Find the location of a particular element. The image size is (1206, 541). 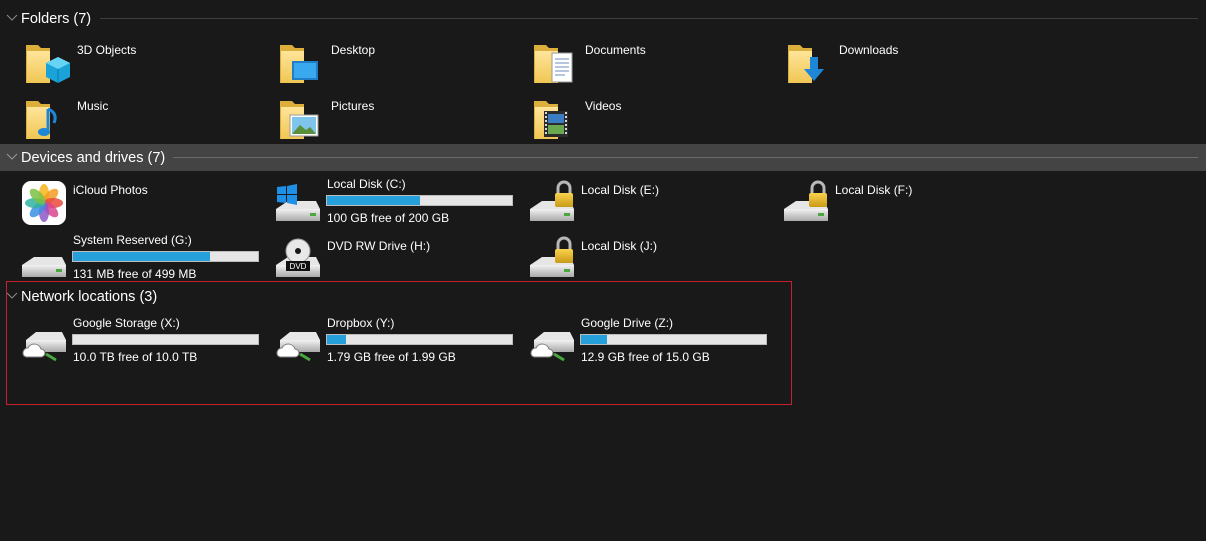

folder-3d-objects-icon is located at coordinates (48, 63).